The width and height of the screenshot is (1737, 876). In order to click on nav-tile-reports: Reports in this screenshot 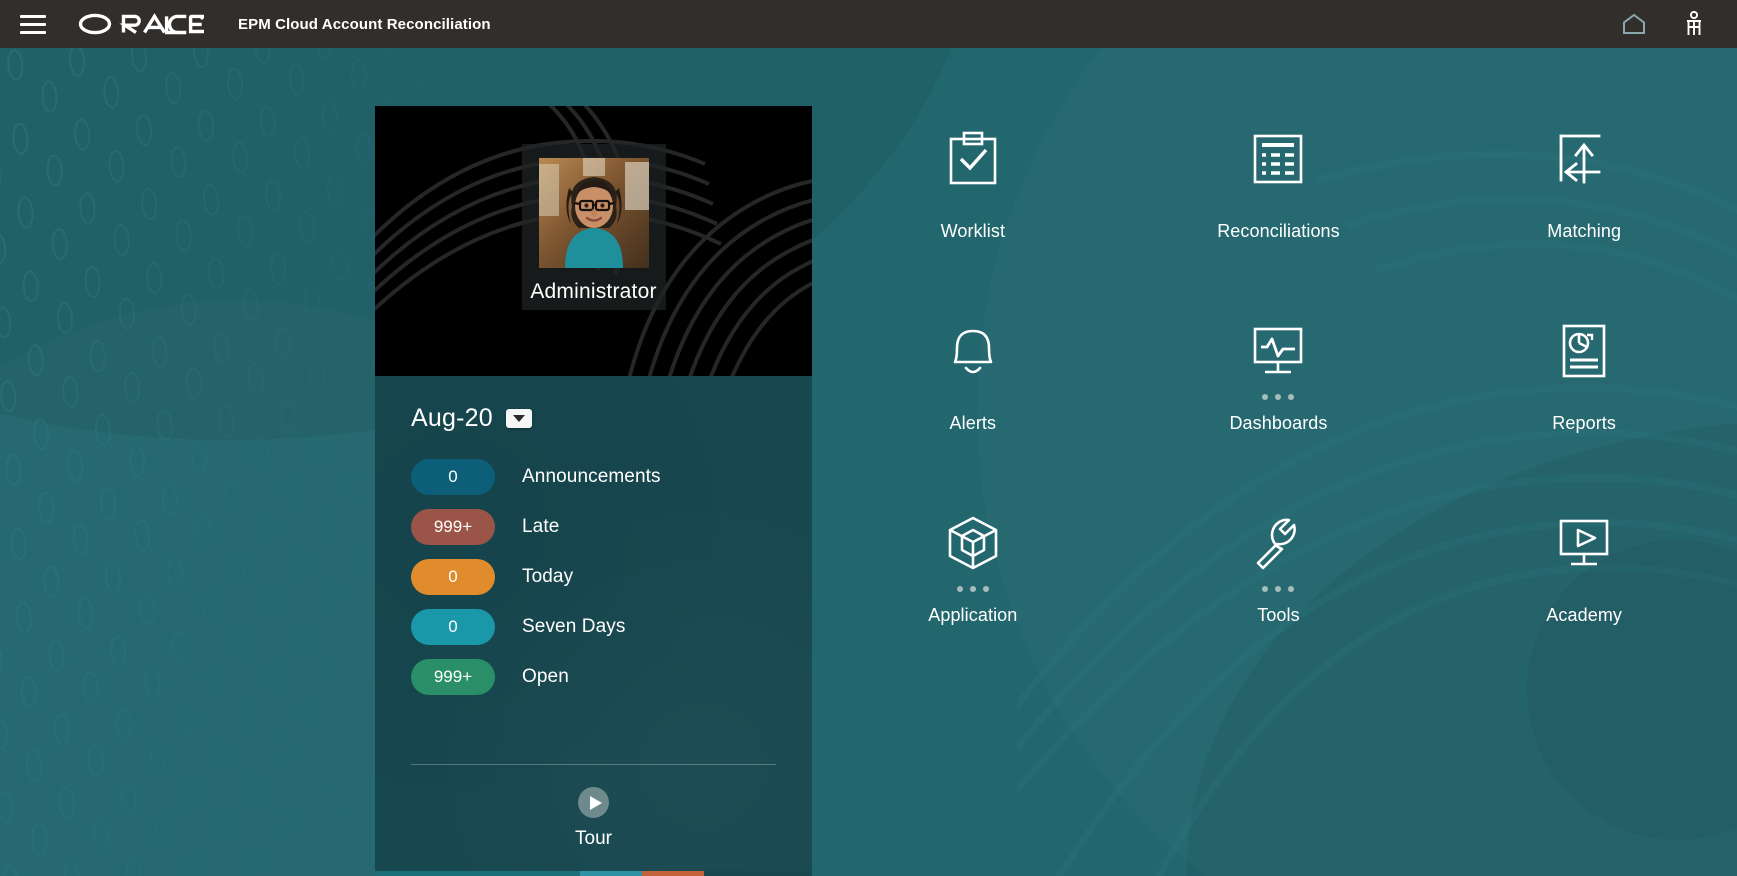, I will do `click(1584, 414)`.